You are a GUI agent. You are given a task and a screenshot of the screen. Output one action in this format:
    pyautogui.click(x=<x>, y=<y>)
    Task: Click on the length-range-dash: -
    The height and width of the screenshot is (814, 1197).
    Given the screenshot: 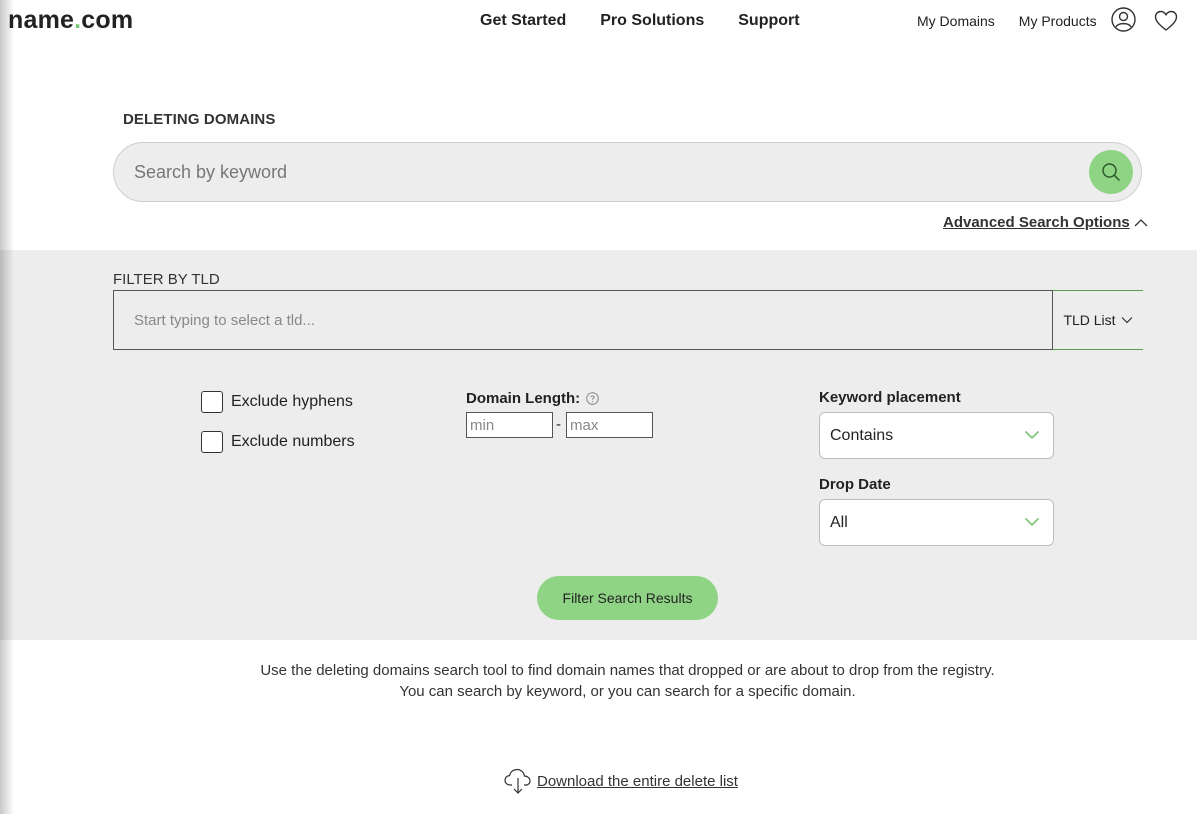 What is the action you would take?
    pyautogui.click(x=558, y=424)
    